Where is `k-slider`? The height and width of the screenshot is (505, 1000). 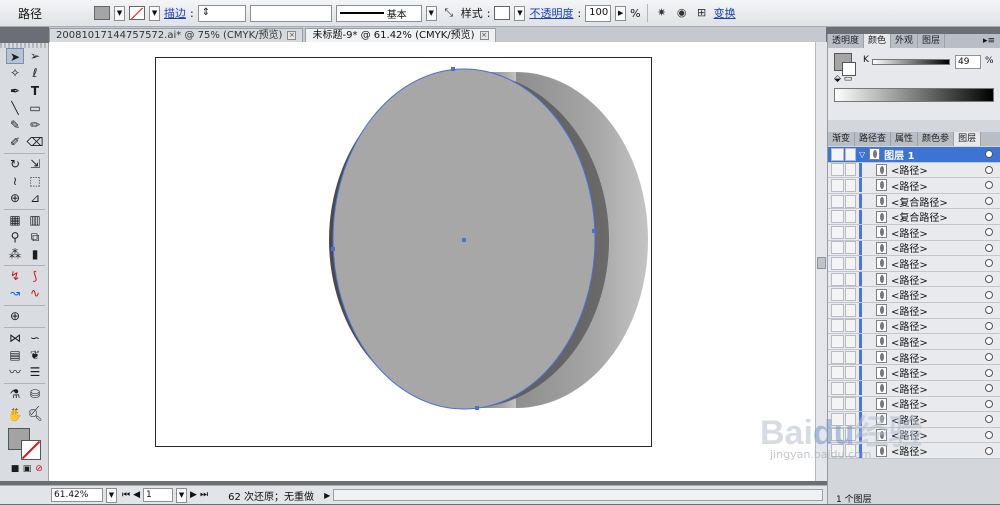
k-slider is located at coordinates (911, 62).